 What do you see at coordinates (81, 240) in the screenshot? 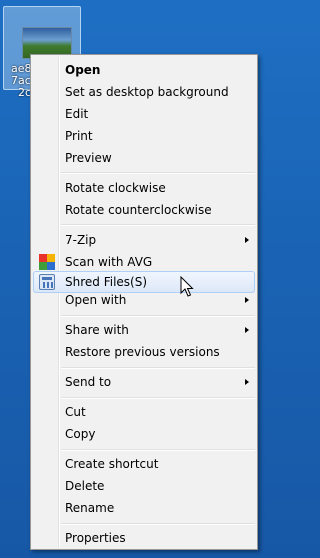
I see `menu-item-label: 7-Zip` at bounding box center [81, 240].